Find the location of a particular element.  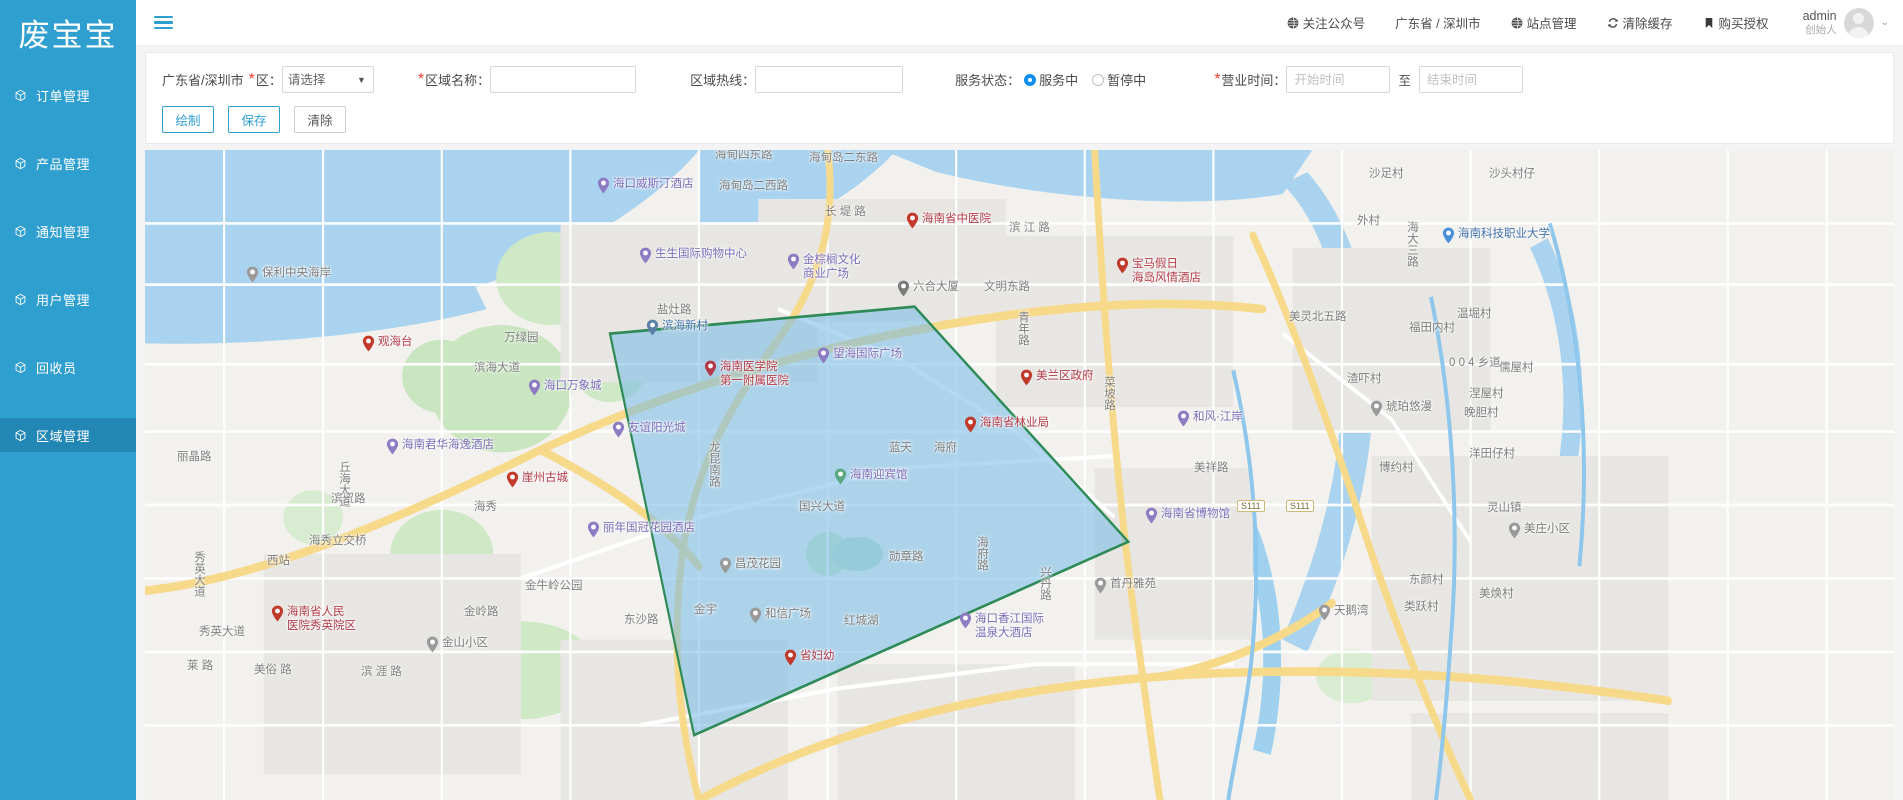

district-label: 区： is located at coordinates (268, 80).